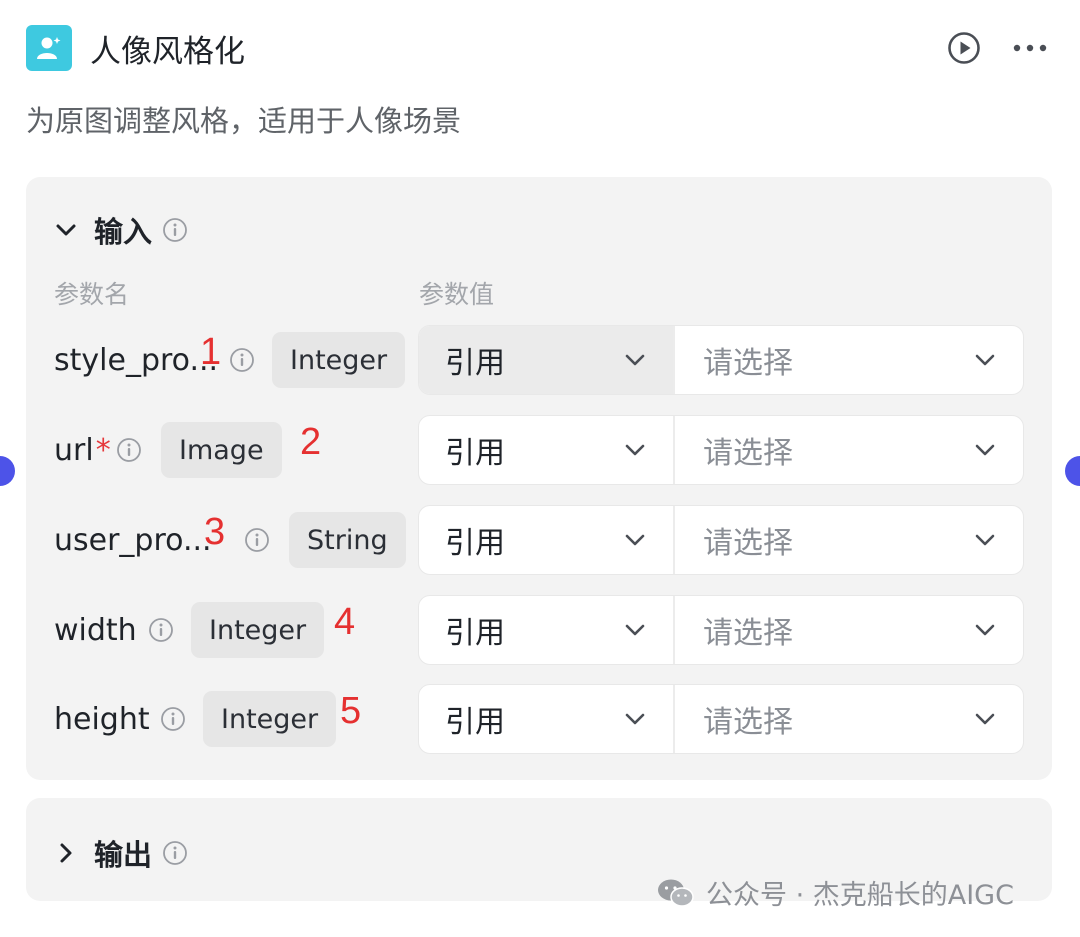  What do you see at coordinates (221, 450) in the screenshot?
I see `type-badge: Image` at bounding box center [221, 450].